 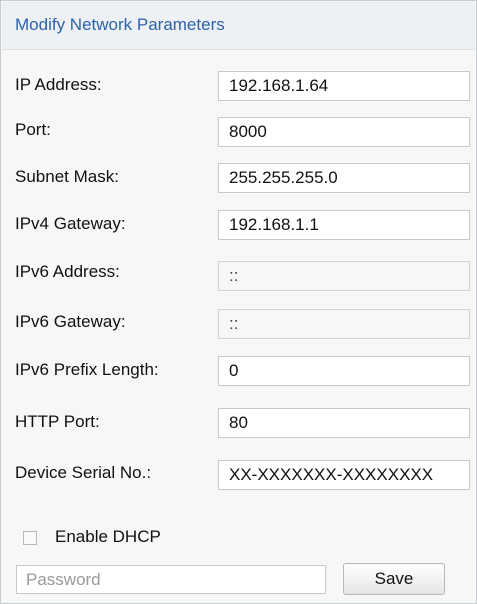 I want to click on password-input, so click(x=171, y=579).